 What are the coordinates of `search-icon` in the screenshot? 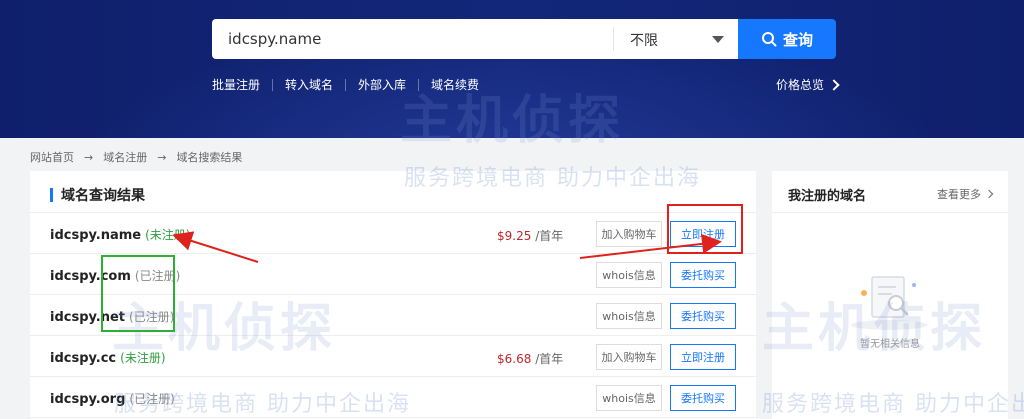 It's located at (769, 39).